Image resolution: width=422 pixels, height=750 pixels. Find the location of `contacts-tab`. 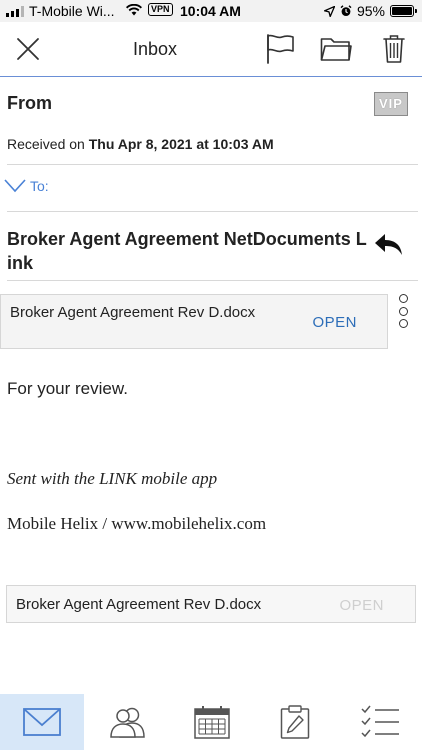

contacts-tab is located at coordinates (128, 722).